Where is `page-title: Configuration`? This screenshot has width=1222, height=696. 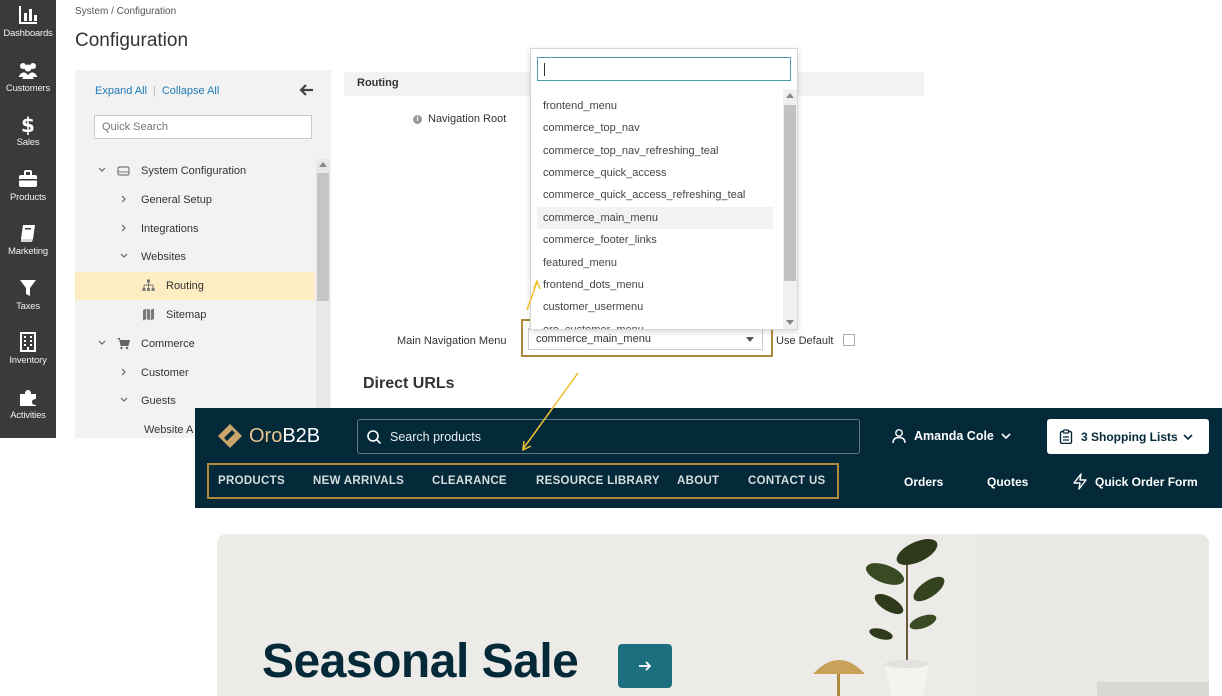 page-title: Configuration is located at coordinates (132, 40).